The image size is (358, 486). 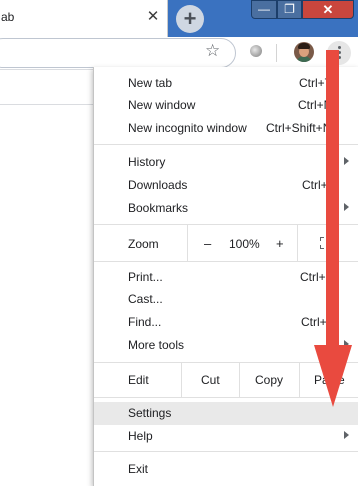 I want to click on menu-item-help: Help, so click(x=226, y=436).